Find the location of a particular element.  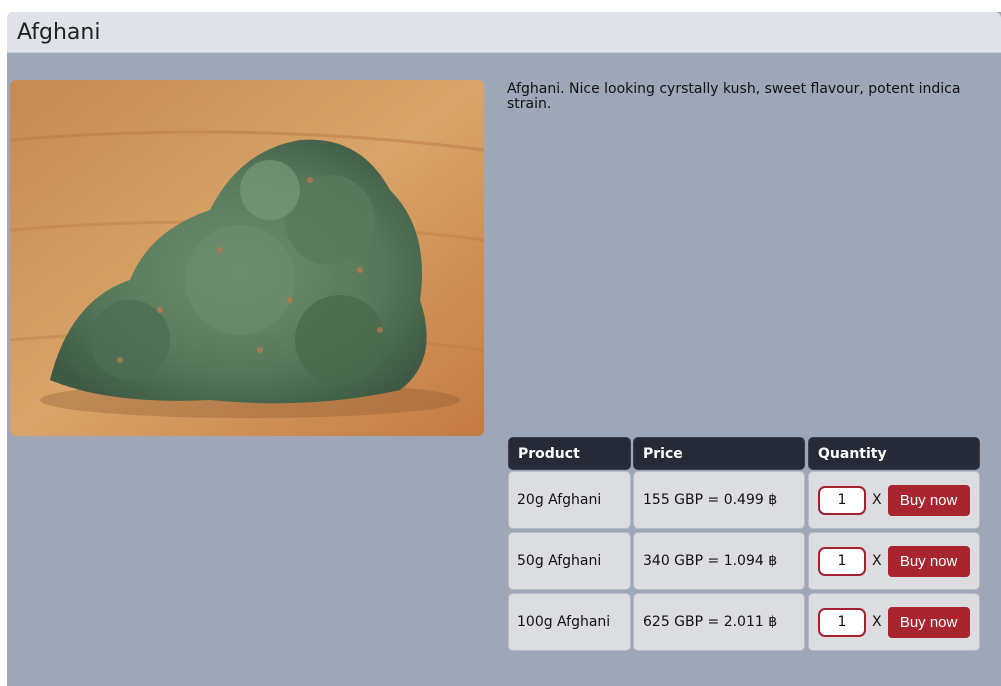

row-price-50g: 340 GBP = 1.094 ฿ is located at coordinates (719, 561).